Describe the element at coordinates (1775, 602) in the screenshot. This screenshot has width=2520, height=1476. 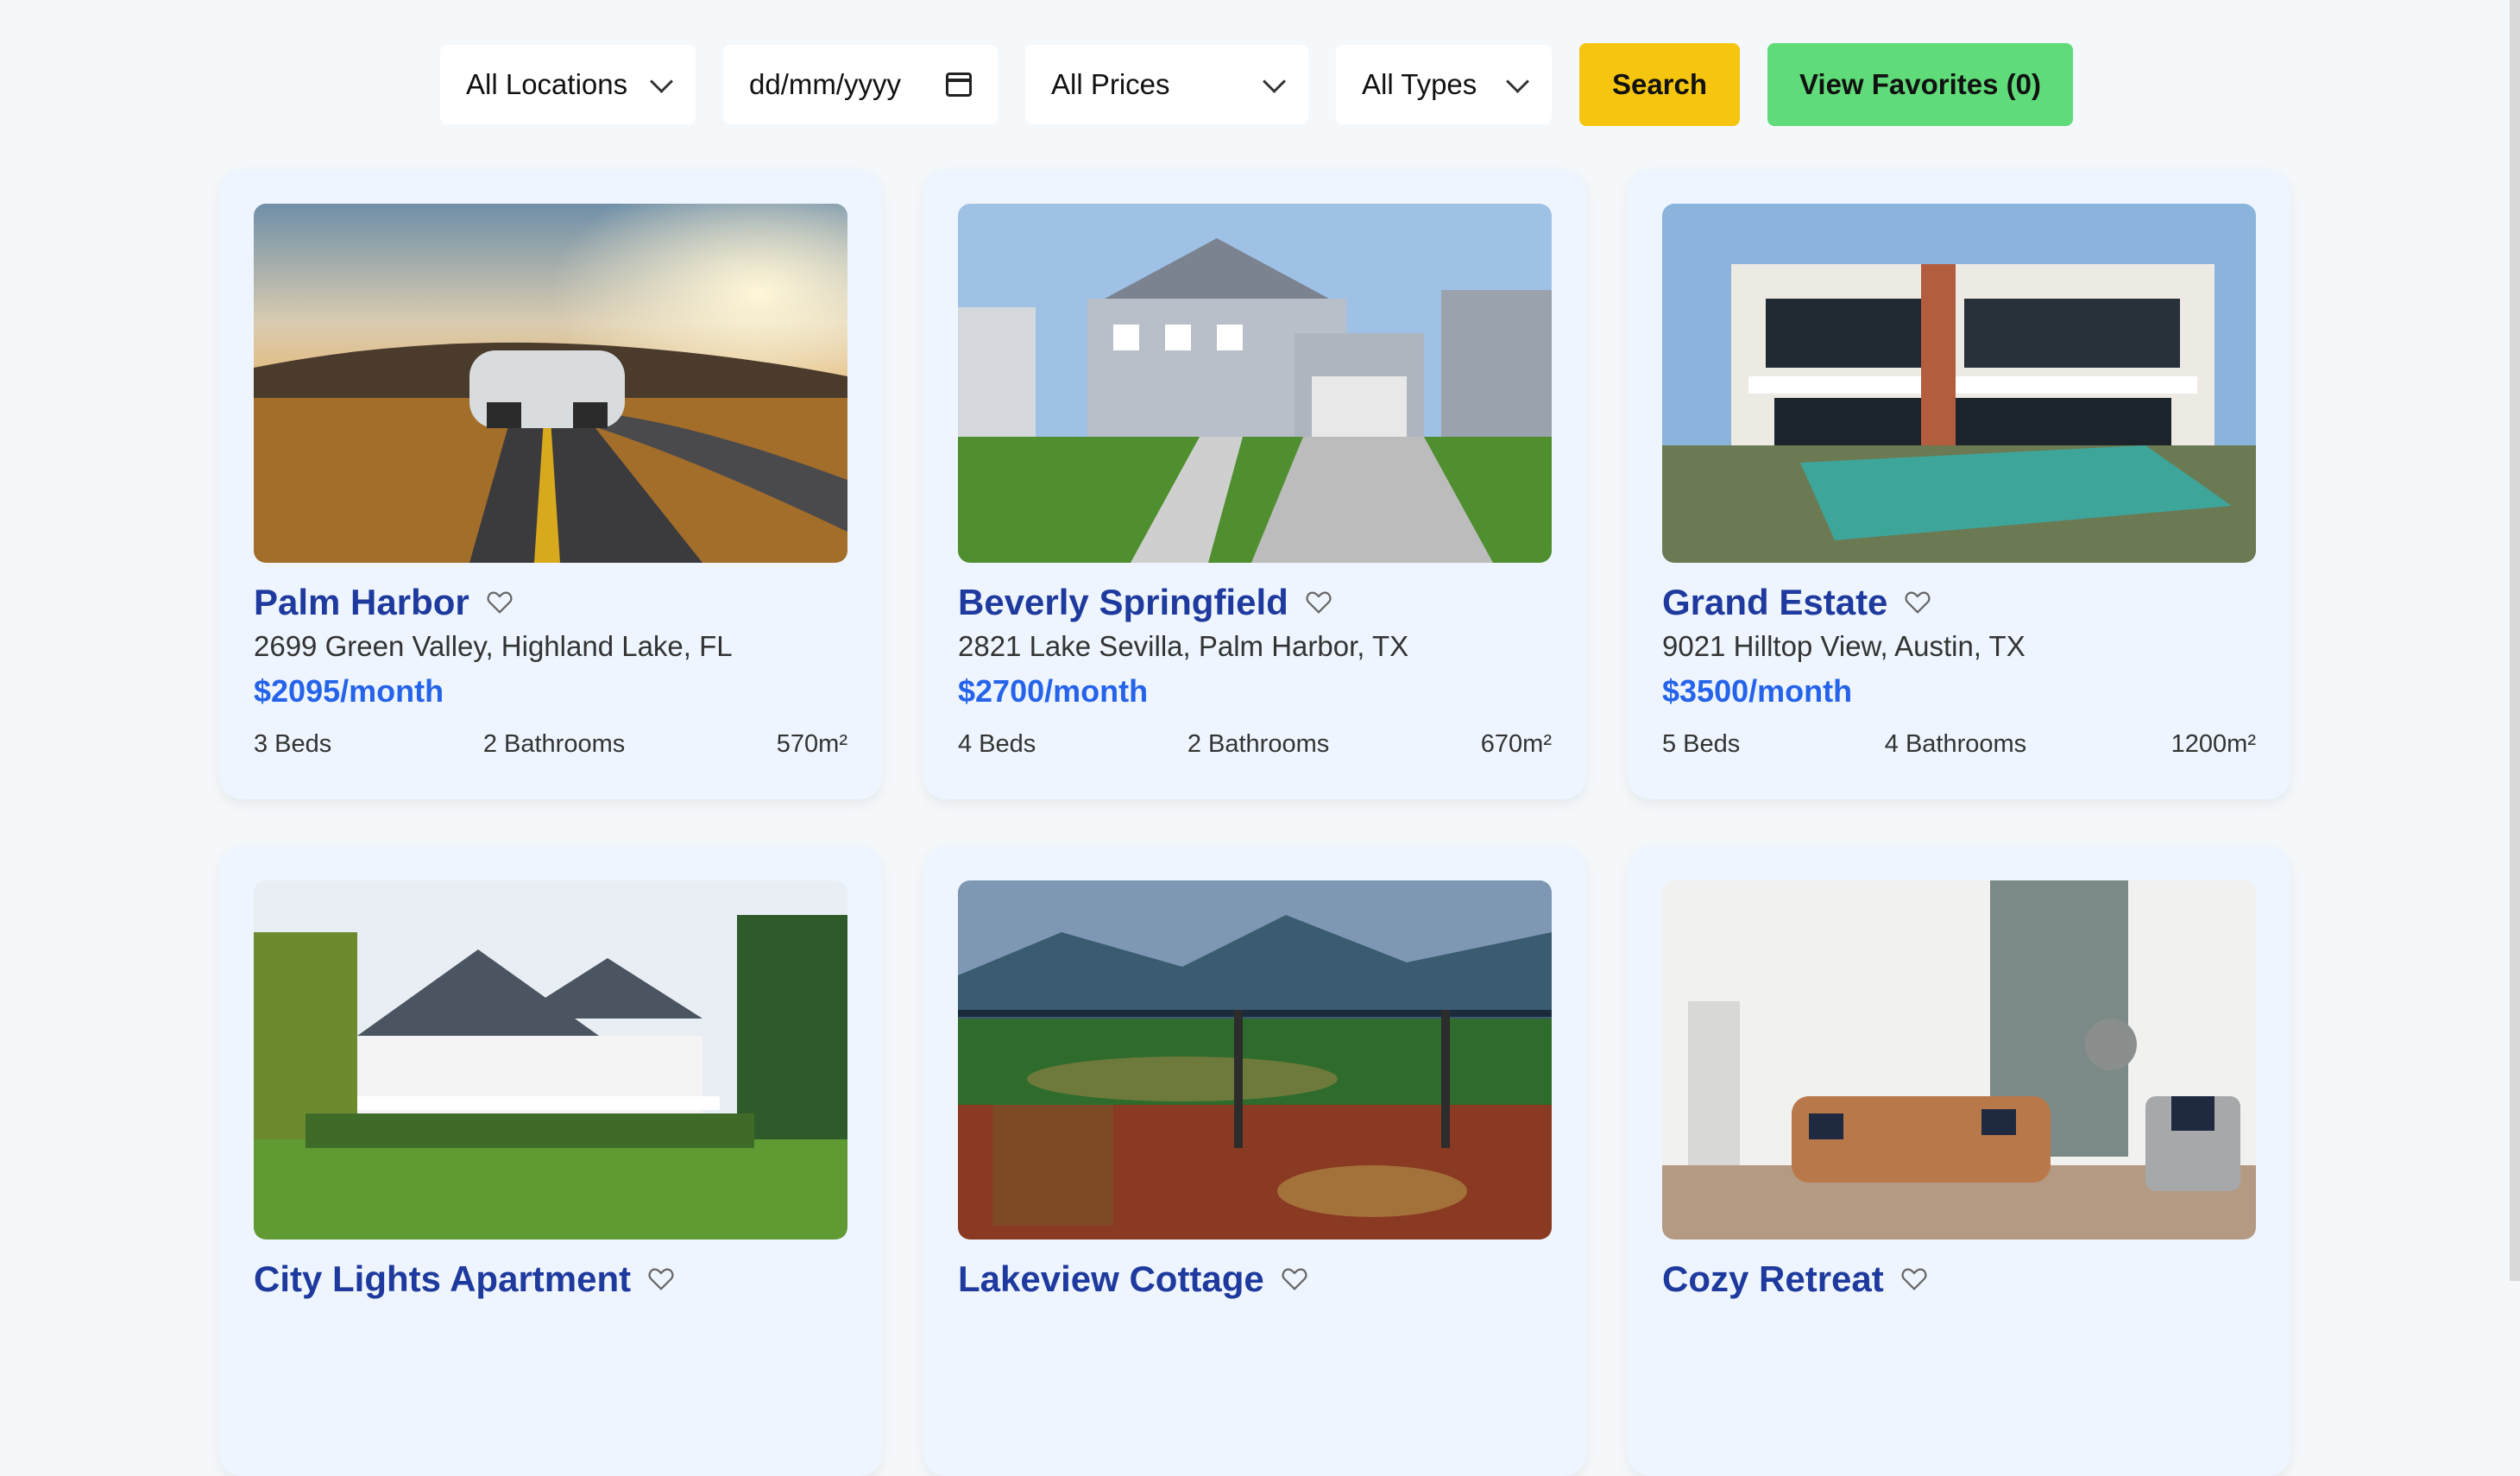
I see `listing-title: Grand Estate` at that location.